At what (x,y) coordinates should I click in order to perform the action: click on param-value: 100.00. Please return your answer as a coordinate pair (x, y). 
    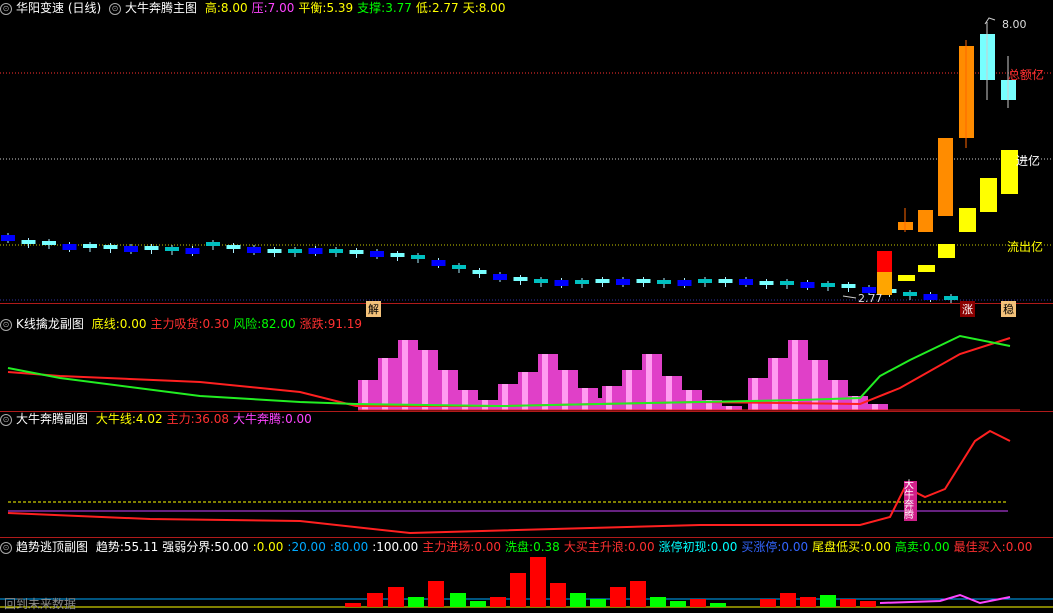
    Looking at the image, I should click on (397, 547).